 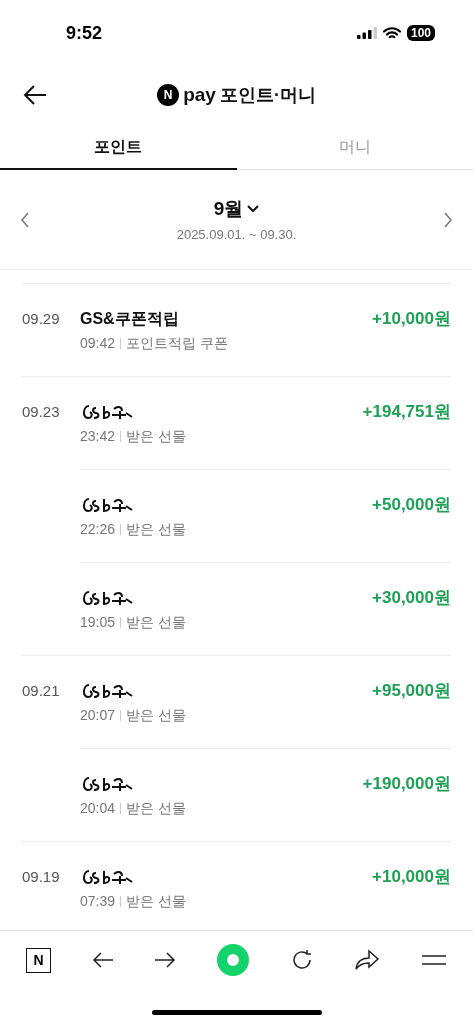 What do you see at coordinates (411, 691) in the screenshot?
I see `amount-label: +95,000원` at bounding box center [411, 691].